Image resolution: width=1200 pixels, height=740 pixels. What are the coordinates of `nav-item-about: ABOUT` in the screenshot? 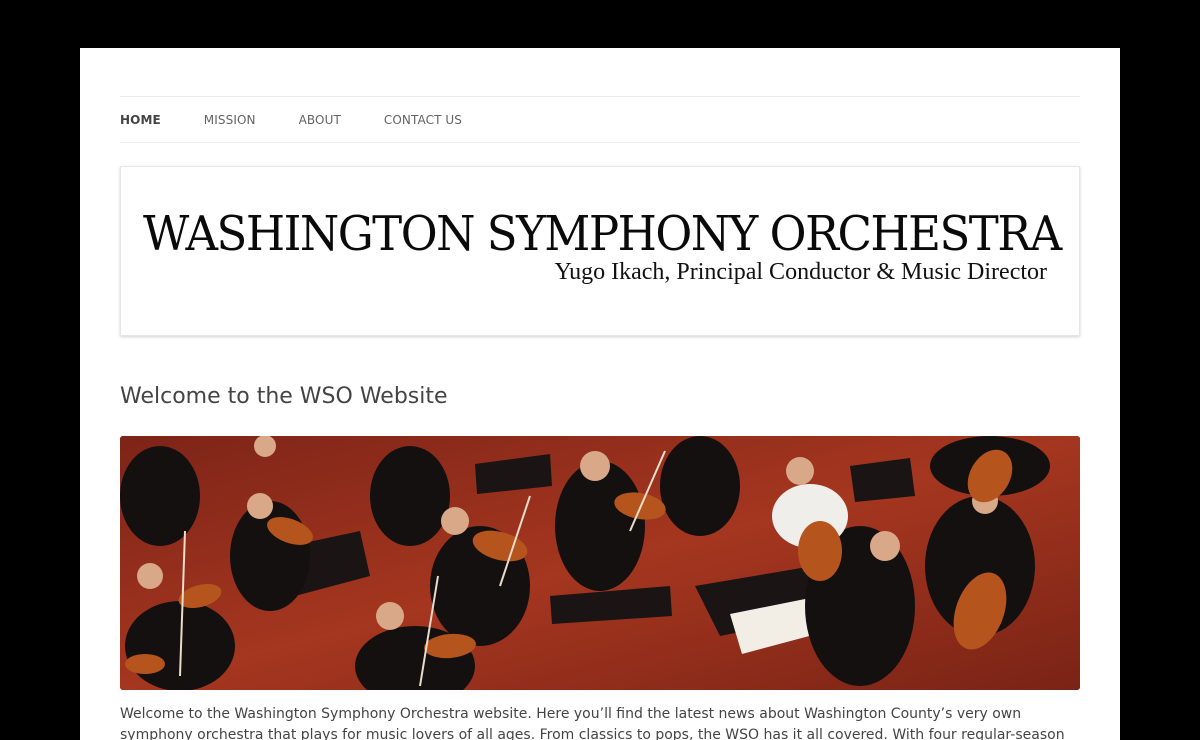 It's located at (320, 120).